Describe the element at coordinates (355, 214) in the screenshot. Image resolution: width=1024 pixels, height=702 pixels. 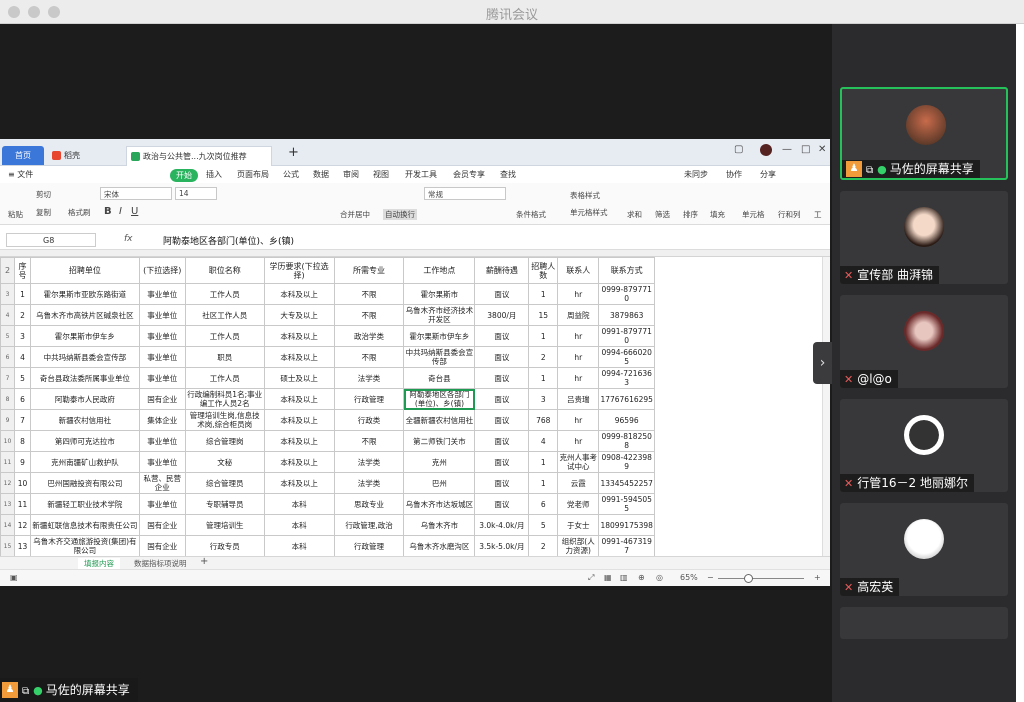
I see `merge-center-button: 合并居中` at that location.